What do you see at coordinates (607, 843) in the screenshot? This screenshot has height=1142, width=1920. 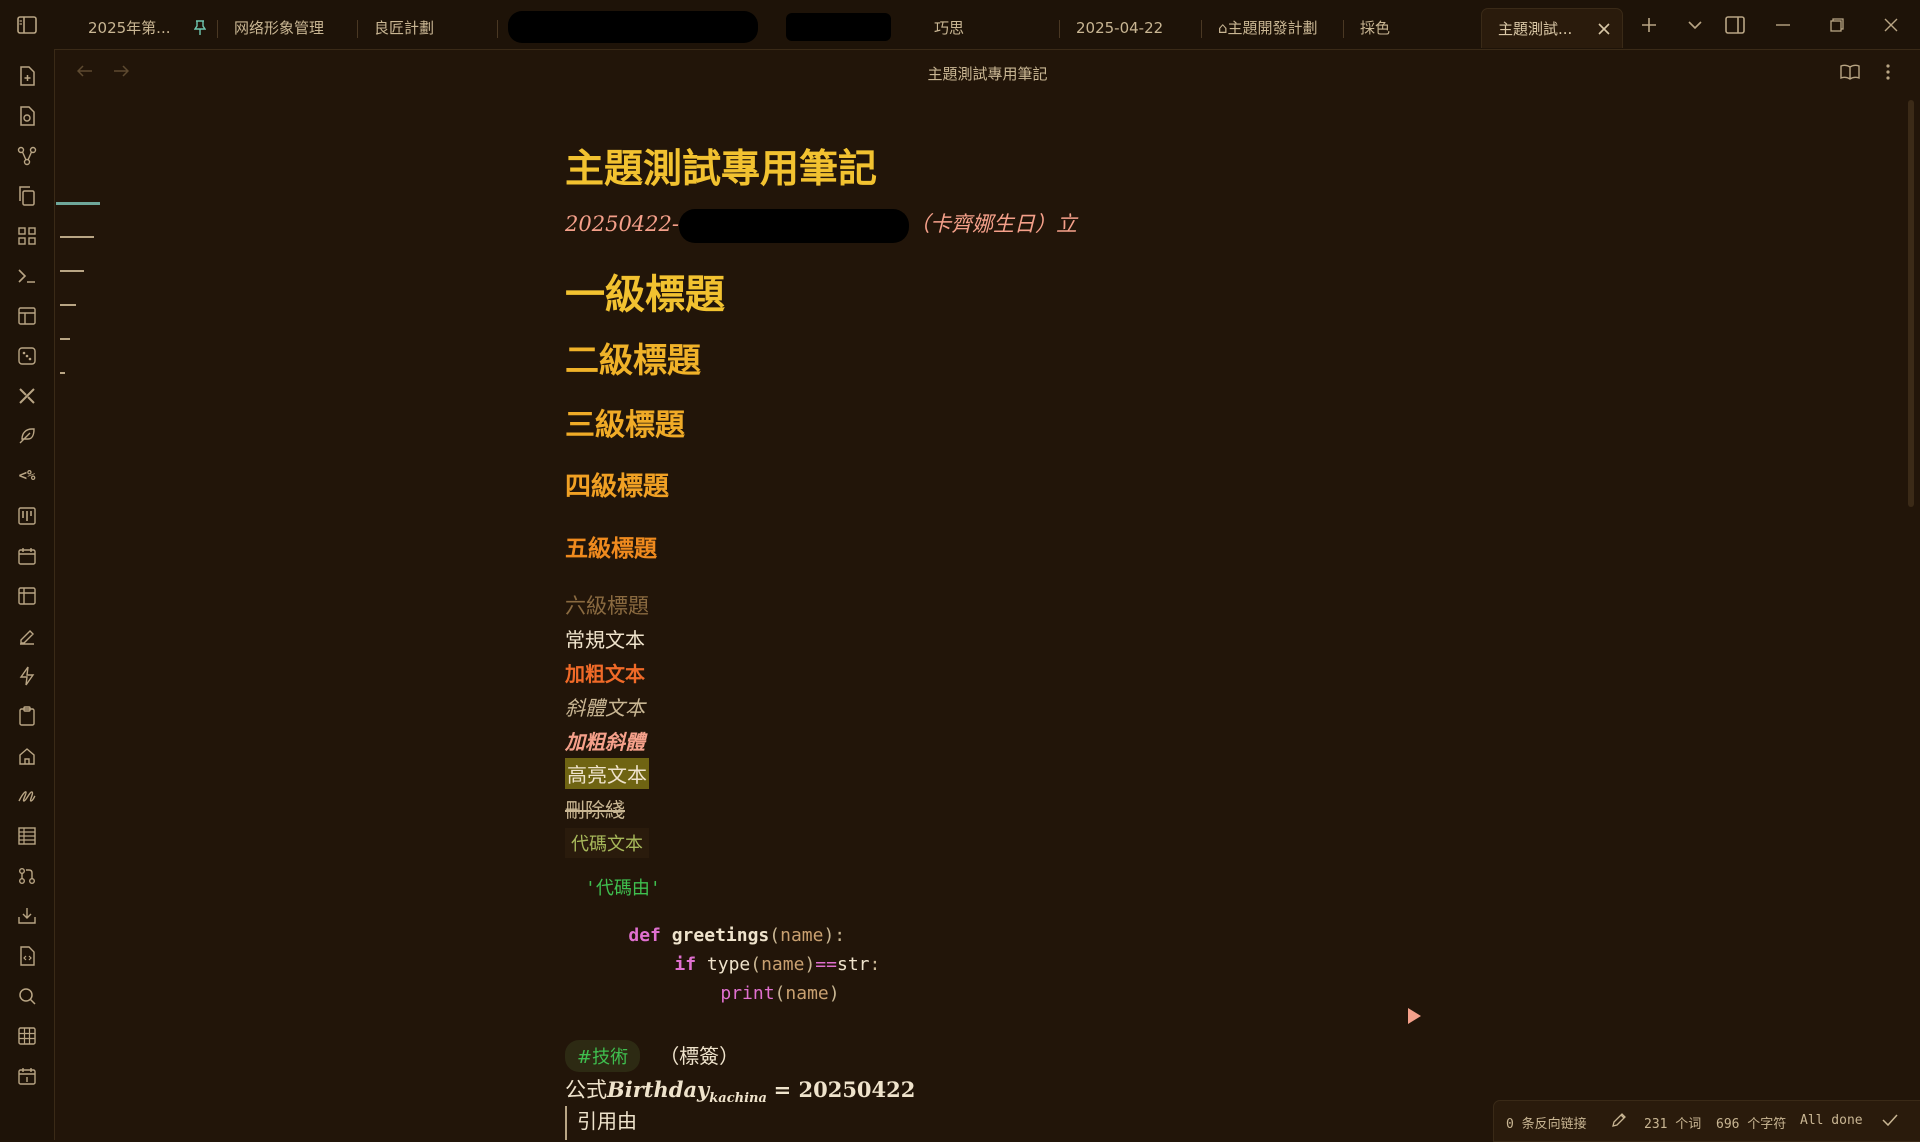 I see `inline-code-text: 代碼文本` at bounding box center [607, 843].